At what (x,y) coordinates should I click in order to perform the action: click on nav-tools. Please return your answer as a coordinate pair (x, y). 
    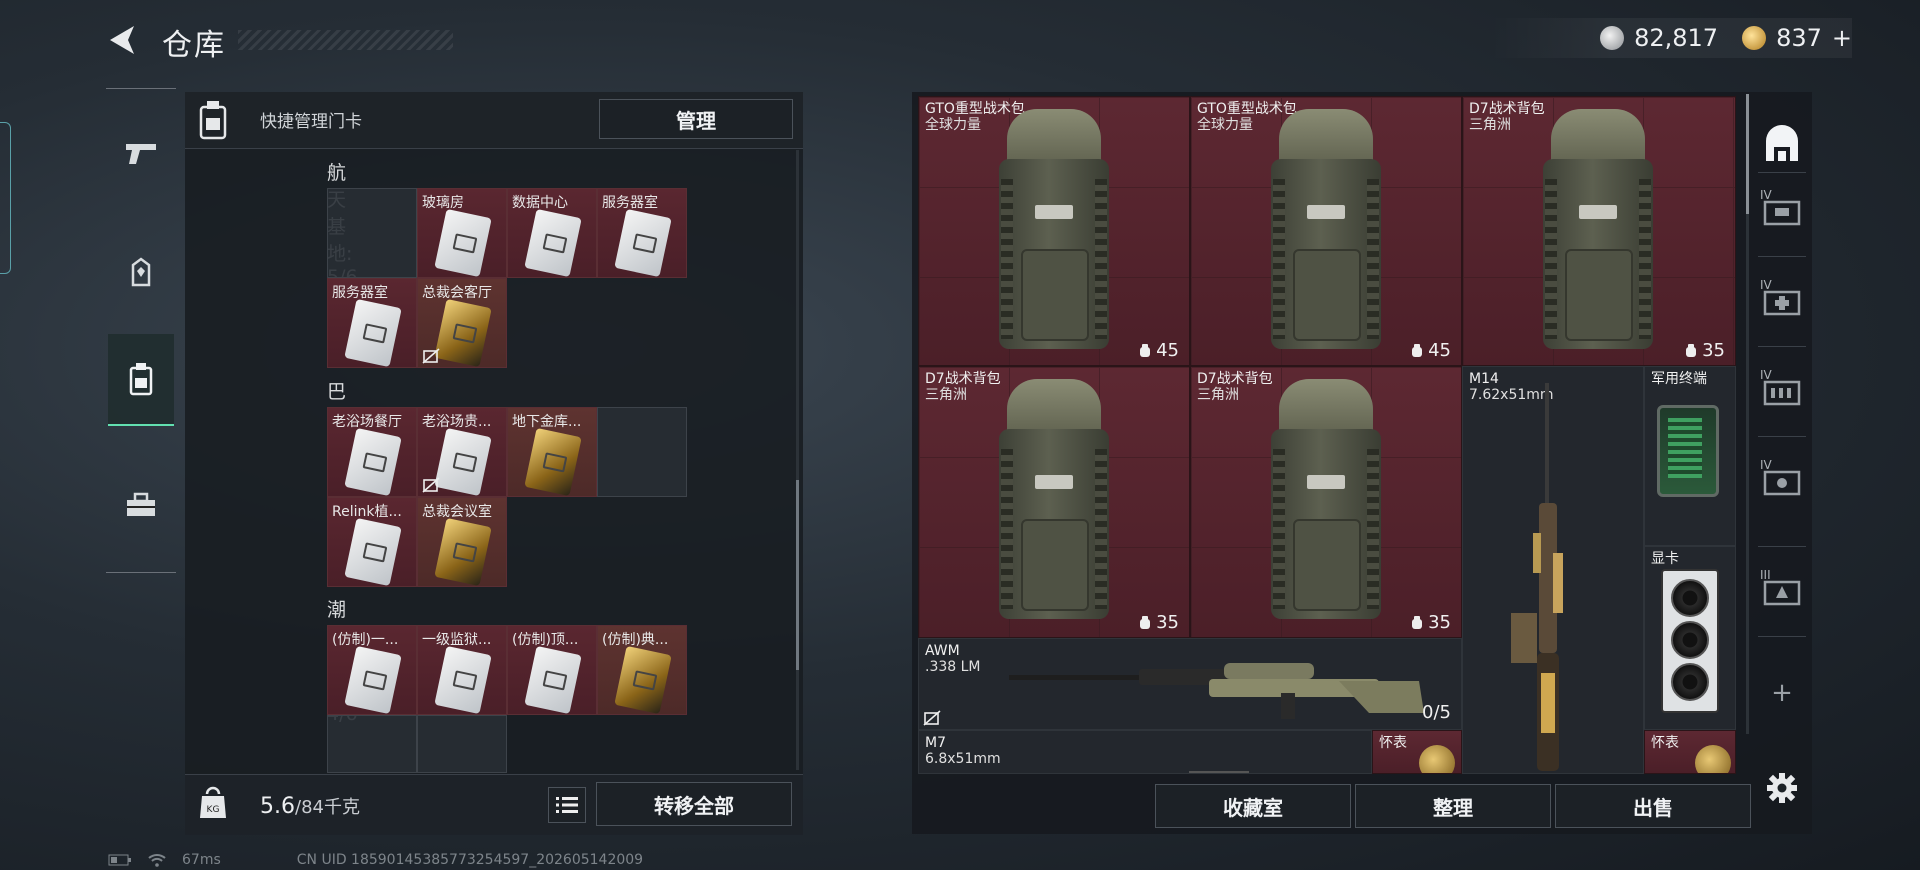
    Looking at the image, I should click on (141, 505).